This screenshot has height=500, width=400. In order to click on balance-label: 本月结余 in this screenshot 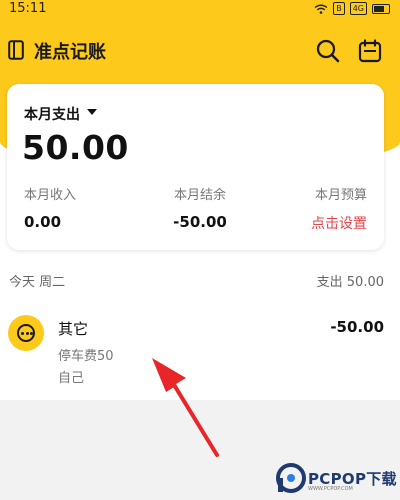, I will do `click(199, 195)`.